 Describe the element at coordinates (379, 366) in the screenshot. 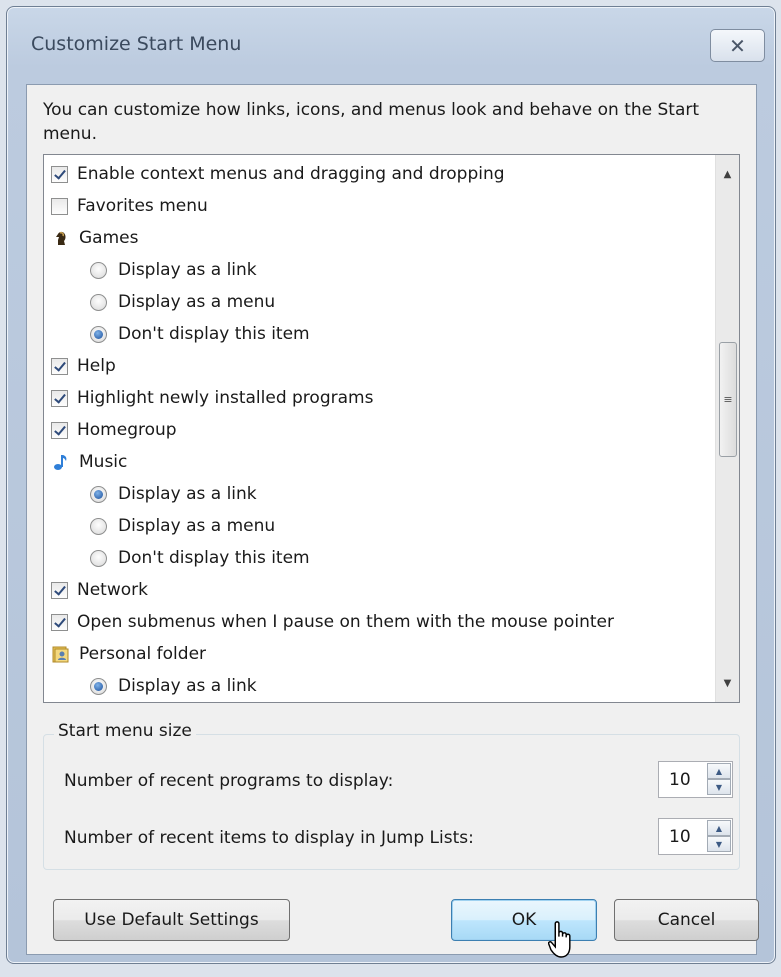

I see `option-checkbox-row: Help` at that location.